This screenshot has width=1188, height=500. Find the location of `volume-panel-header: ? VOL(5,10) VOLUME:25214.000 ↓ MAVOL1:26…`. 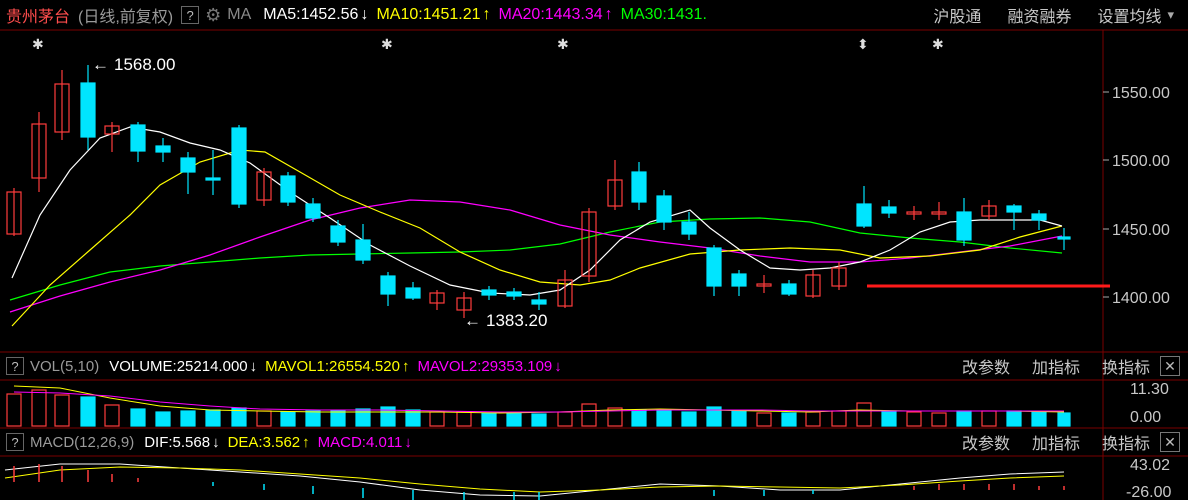

volume-panel-header: ? VOL(5,10) VOLUME:25214.000 ↓ MAVOL1:26… is located at coordinates (281, 366).